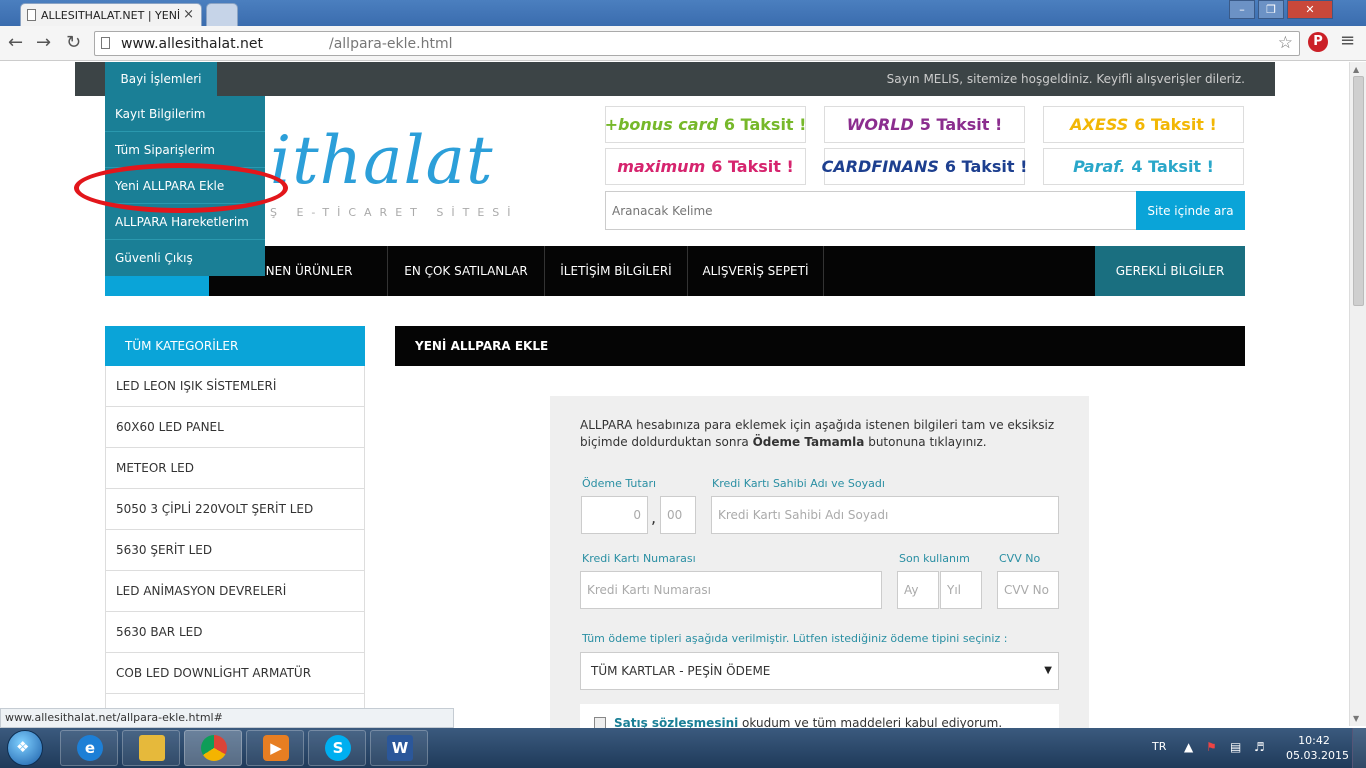 This screenshot has width=1366, height=768. What do you see at coordinates (925, 166) in the screenshot?
I see `cardfinans-card-banner: CARDFINANS 6 Taksit !` at bounding box center [925, 166].